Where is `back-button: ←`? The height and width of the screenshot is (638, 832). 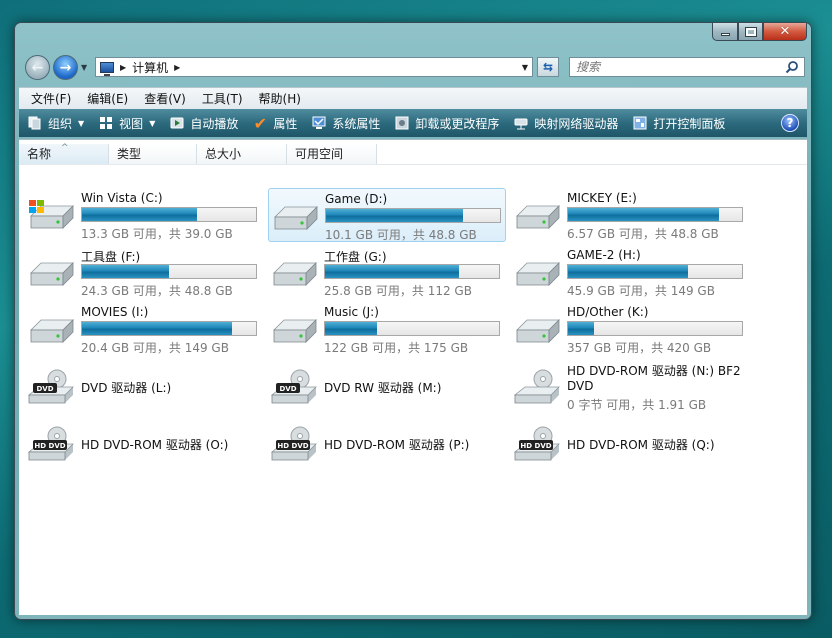
back-button: ← is located at coordinates (37, 67).